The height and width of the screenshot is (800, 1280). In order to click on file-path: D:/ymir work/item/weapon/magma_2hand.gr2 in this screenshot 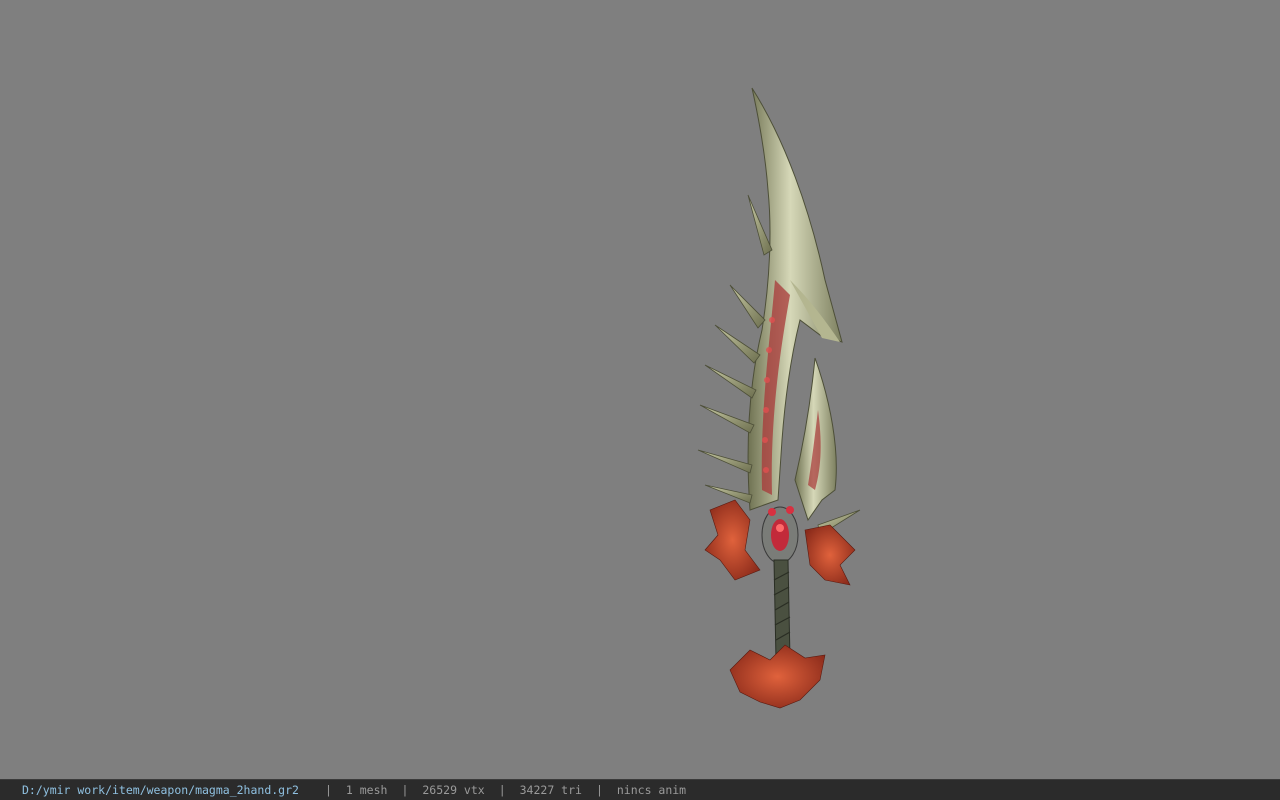, I will do `click(160, 790)`.